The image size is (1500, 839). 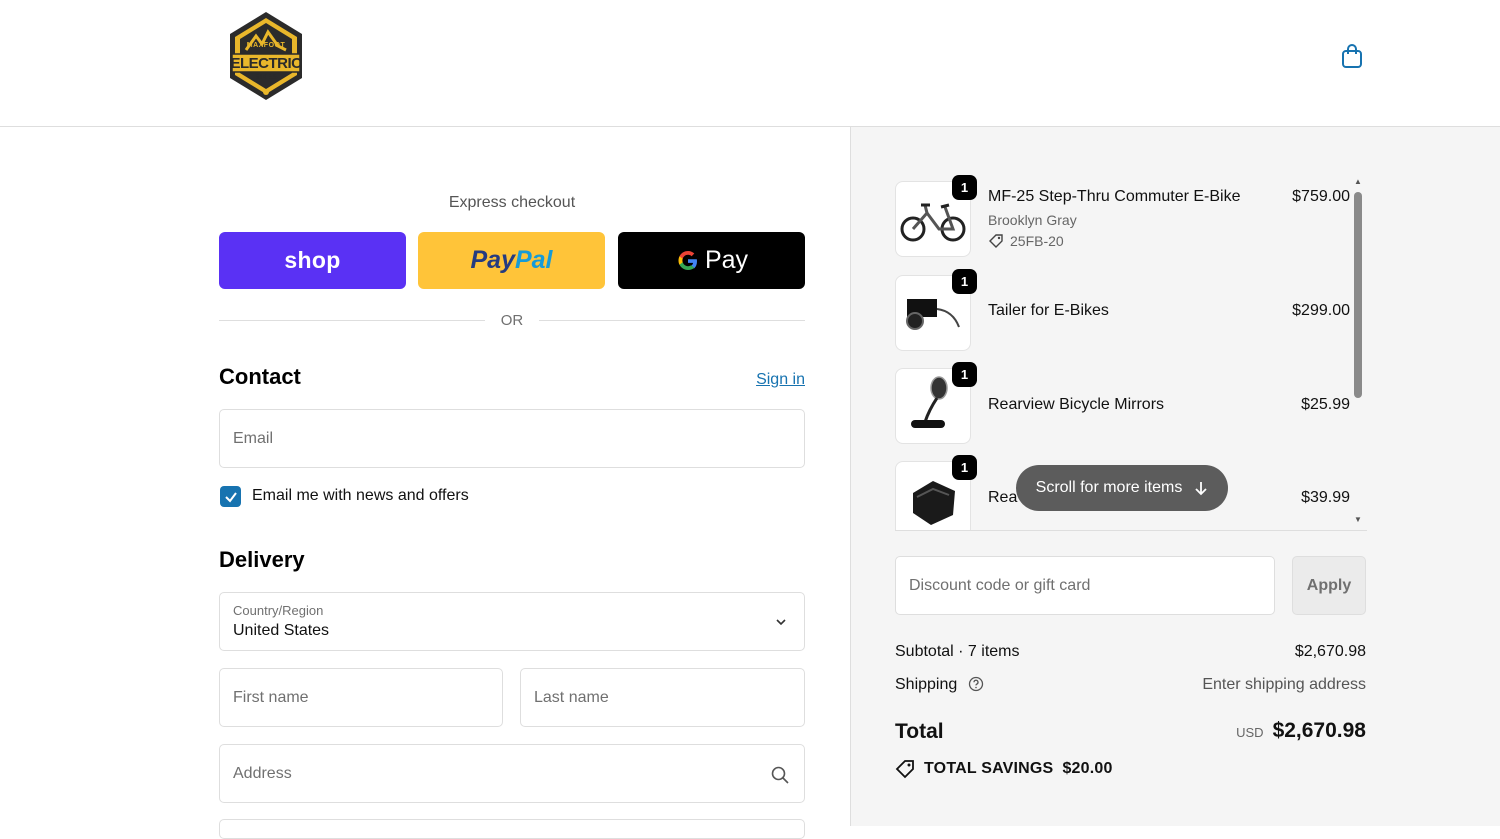 I want to click on total-savings-row: TOTAL SAVINGS $20.00, so click(x=1004, y=769).